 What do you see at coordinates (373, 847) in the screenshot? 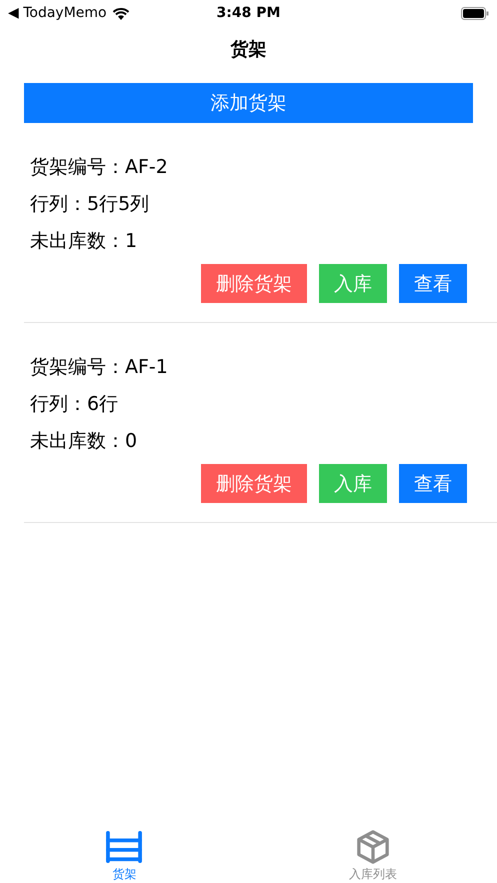
I see `box-icon` at bounding box center [373, 847].